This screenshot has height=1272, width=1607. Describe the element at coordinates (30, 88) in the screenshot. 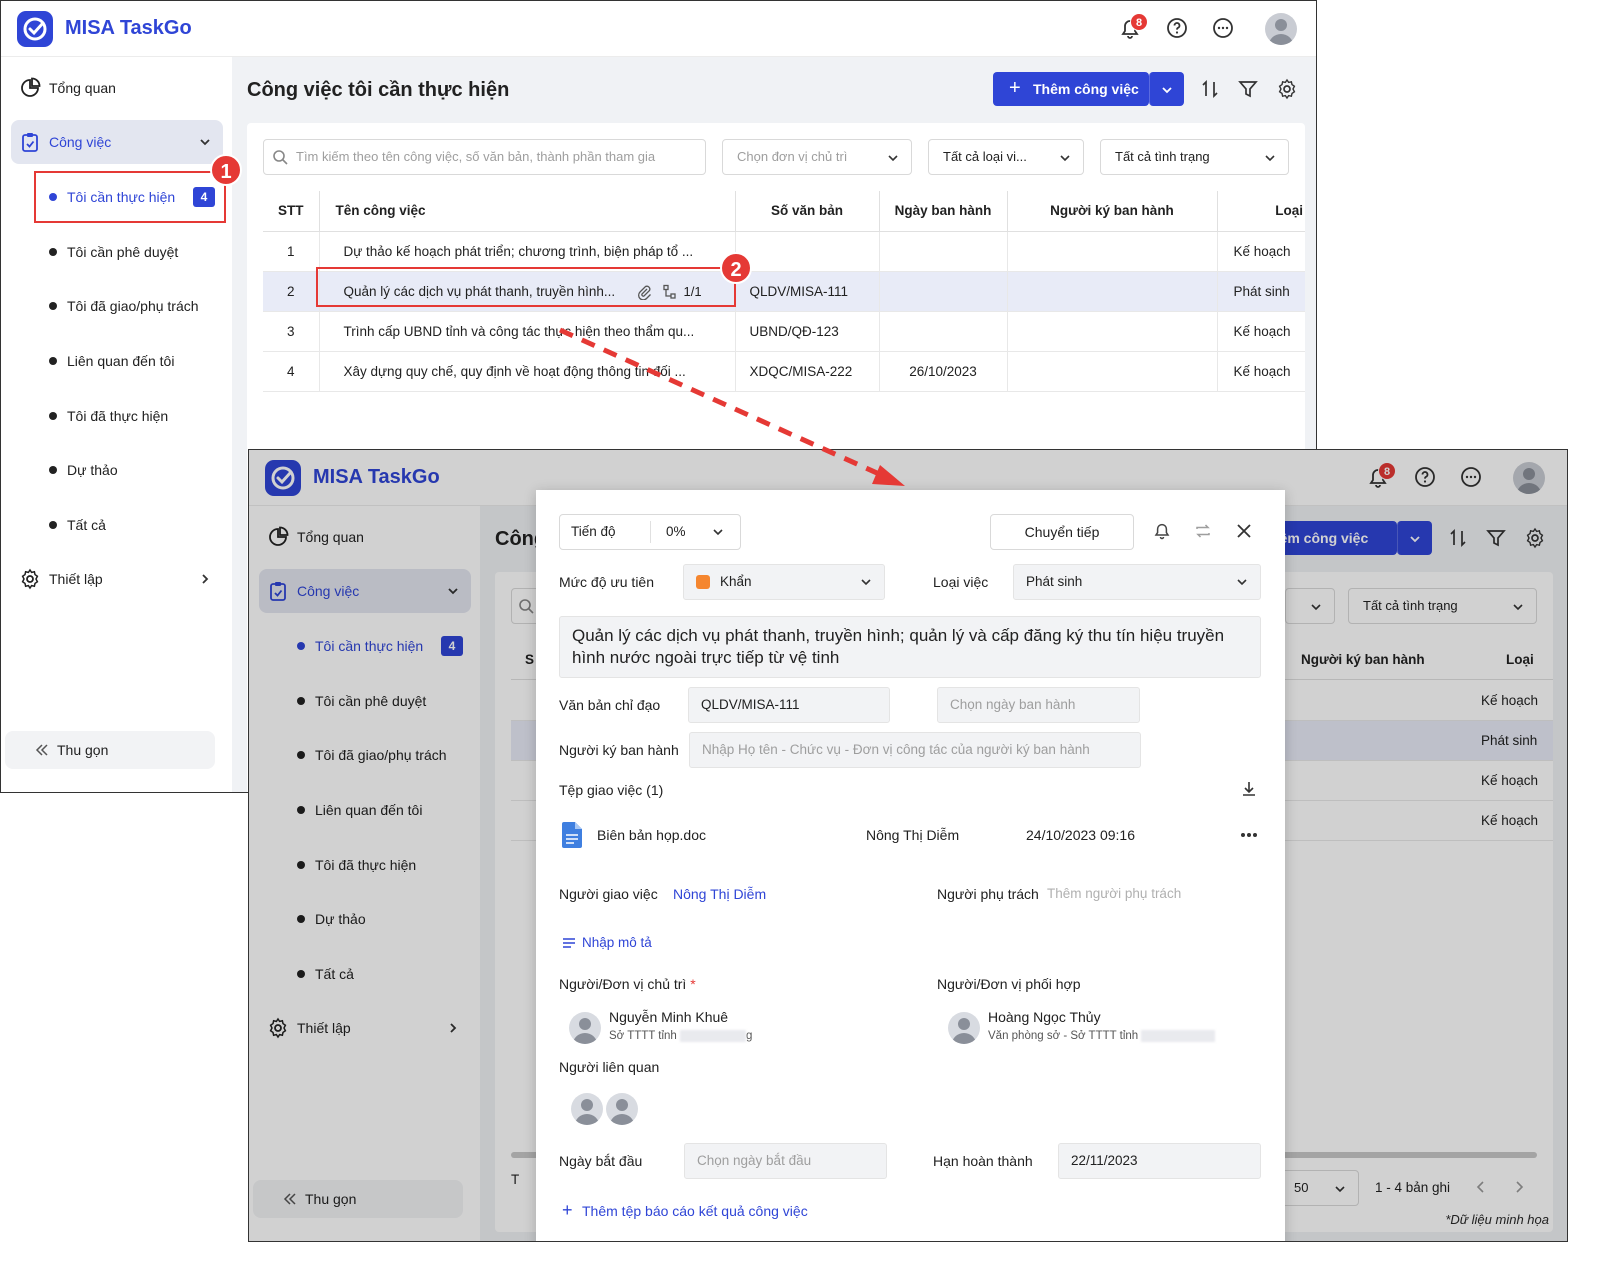

I see `pie-chart-icon` at that location.